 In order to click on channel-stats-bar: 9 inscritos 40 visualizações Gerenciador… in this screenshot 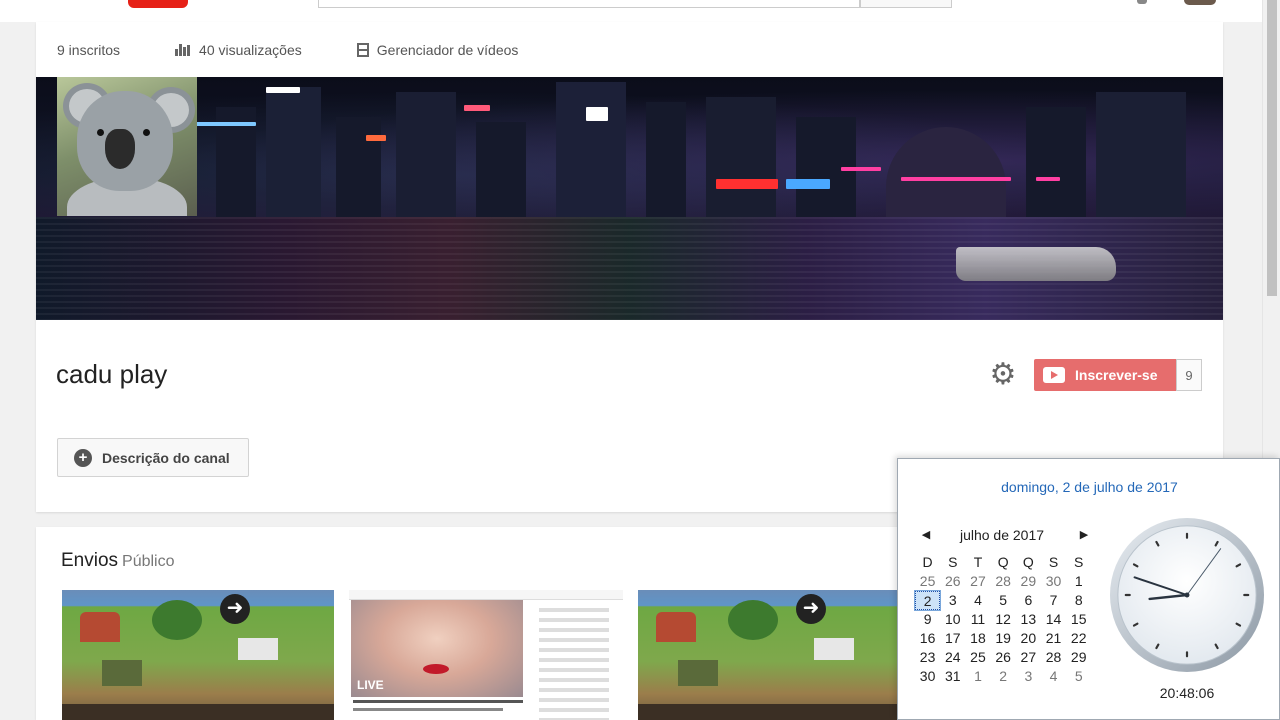, I will do `click(629, 49)`.